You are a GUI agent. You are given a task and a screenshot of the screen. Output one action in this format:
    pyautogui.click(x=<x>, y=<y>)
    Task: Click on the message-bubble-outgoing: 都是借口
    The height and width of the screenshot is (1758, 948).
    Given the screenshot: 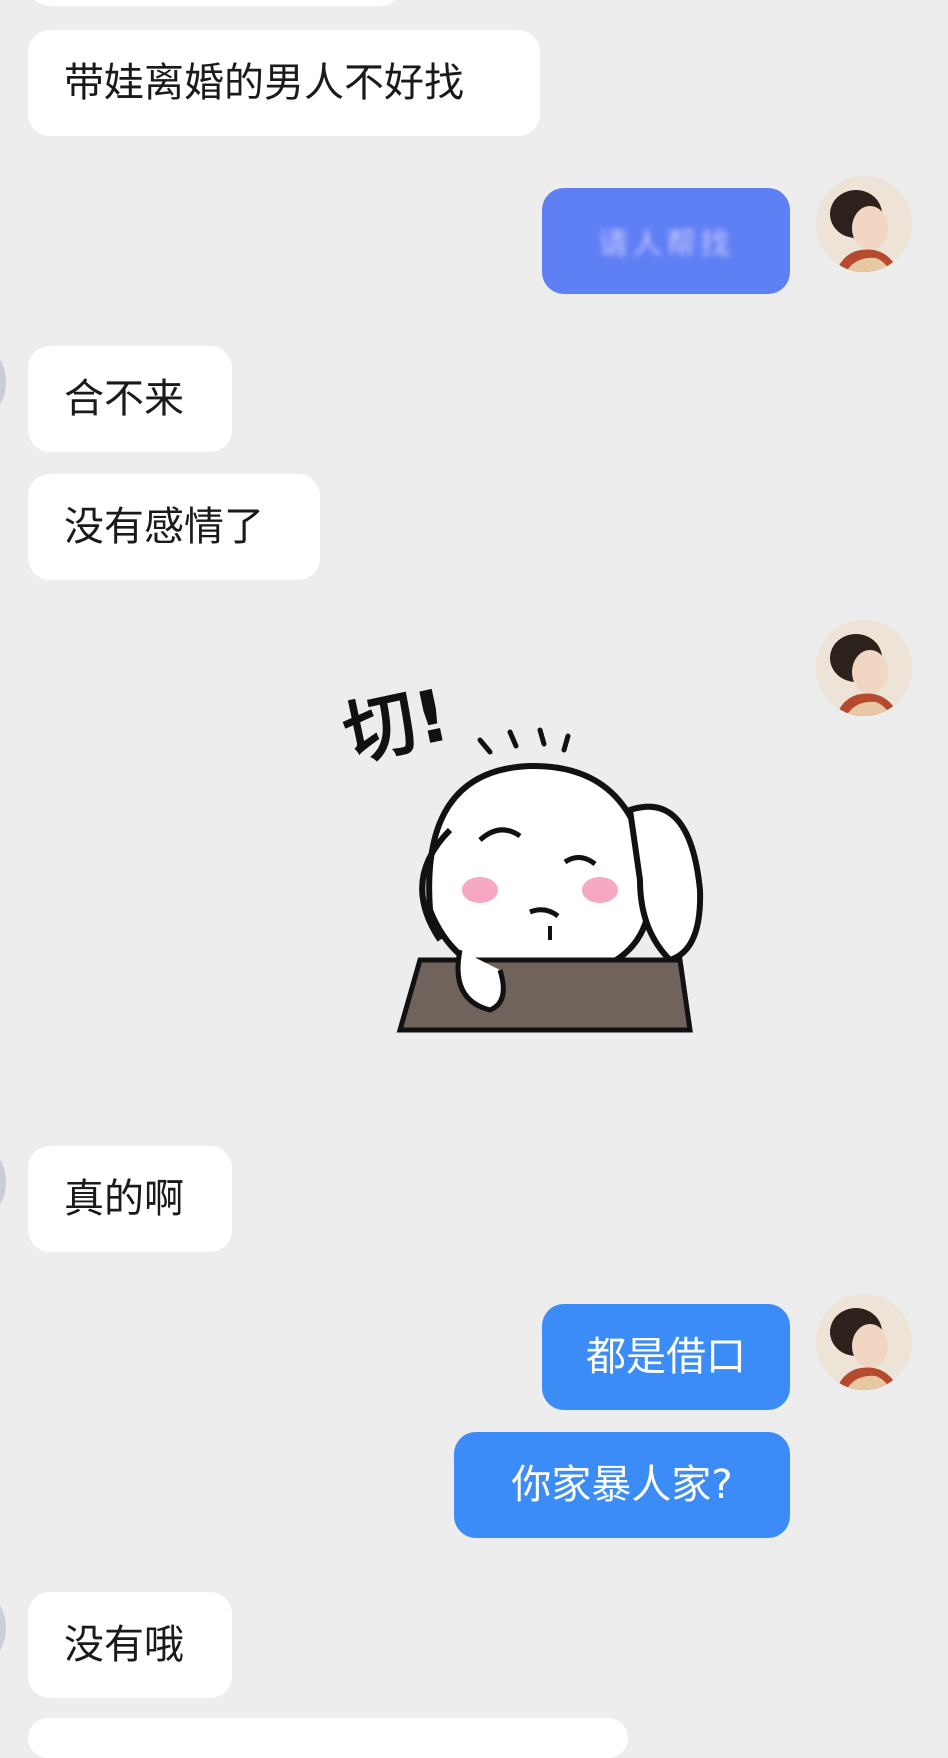 What is the action you would take?
    pyautogui.click(x=666, y=1357)
    